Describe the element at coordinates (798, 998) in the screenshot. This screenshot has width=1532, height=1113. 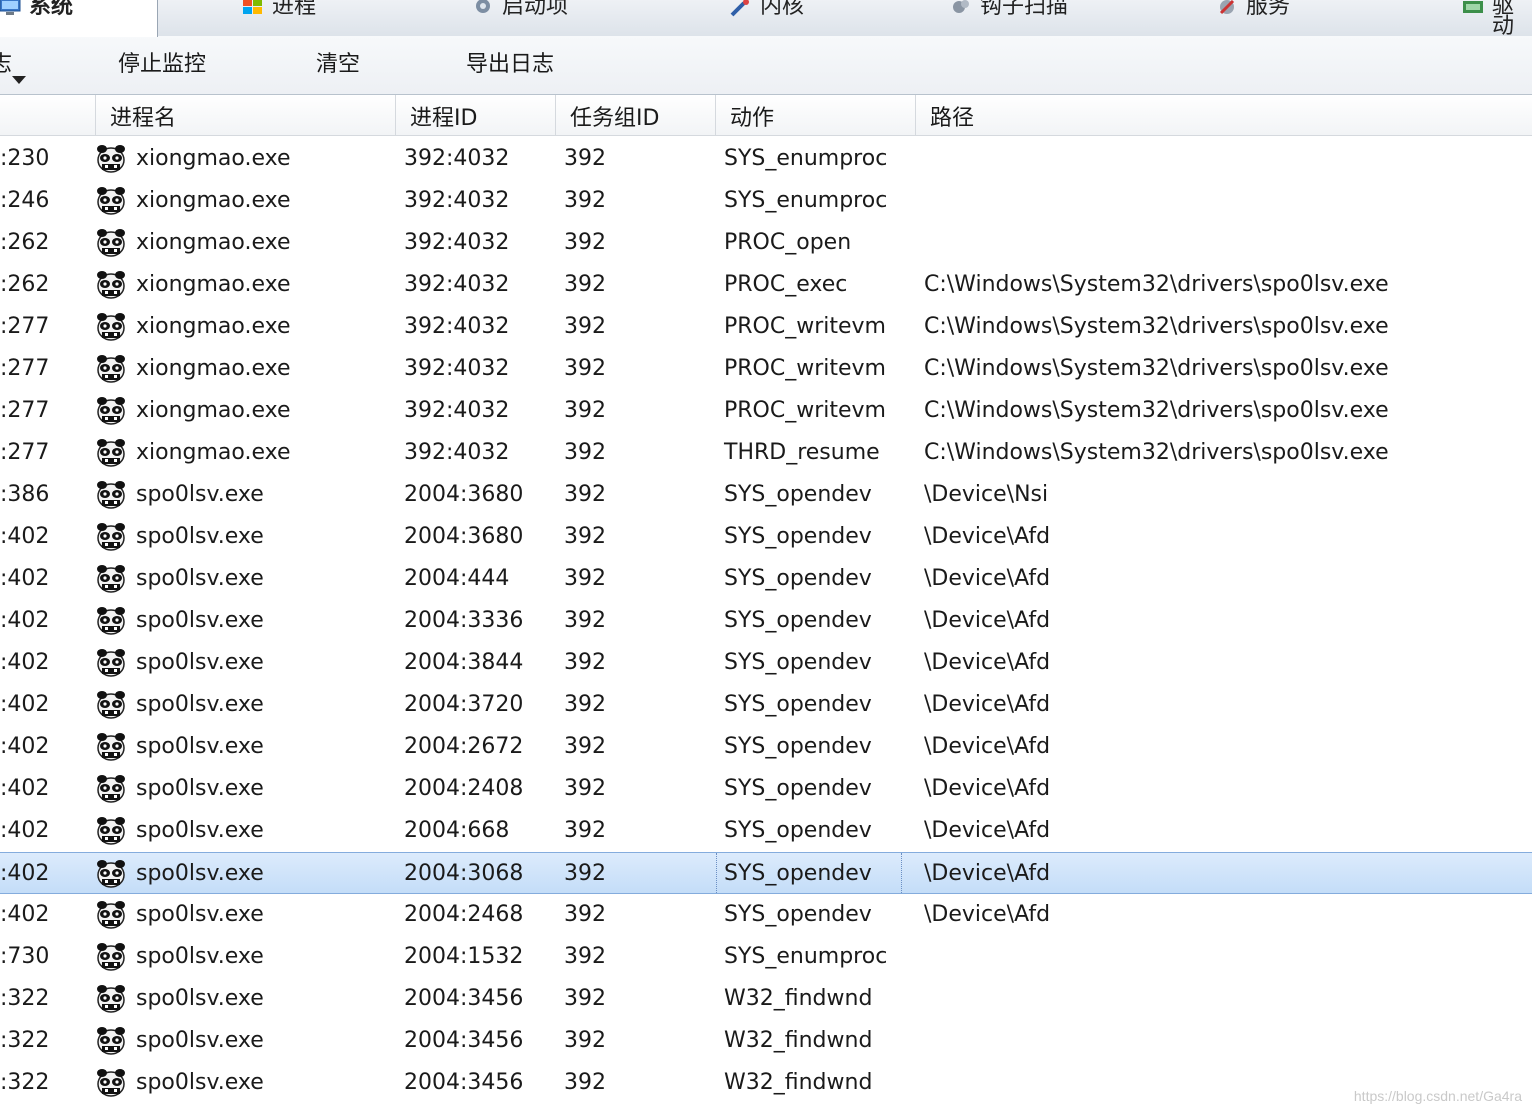
I see `action-cell: W32_findwnd` at that location.